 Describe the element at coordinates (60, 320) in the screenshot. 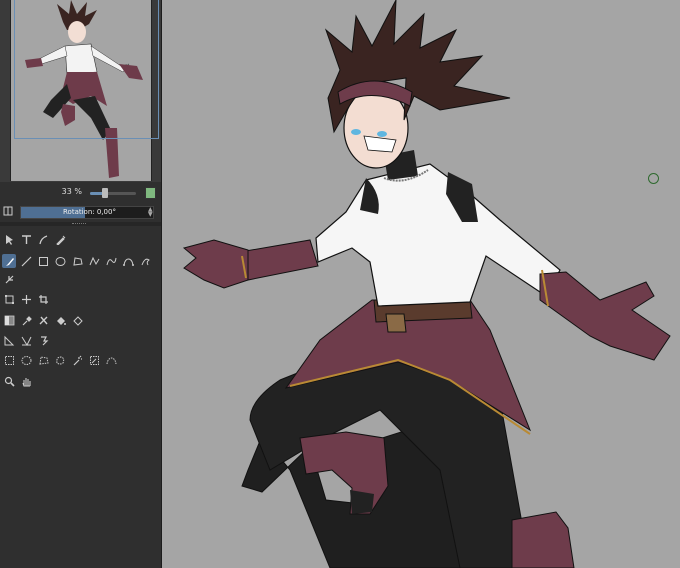

I see `fill-icon` at that location.